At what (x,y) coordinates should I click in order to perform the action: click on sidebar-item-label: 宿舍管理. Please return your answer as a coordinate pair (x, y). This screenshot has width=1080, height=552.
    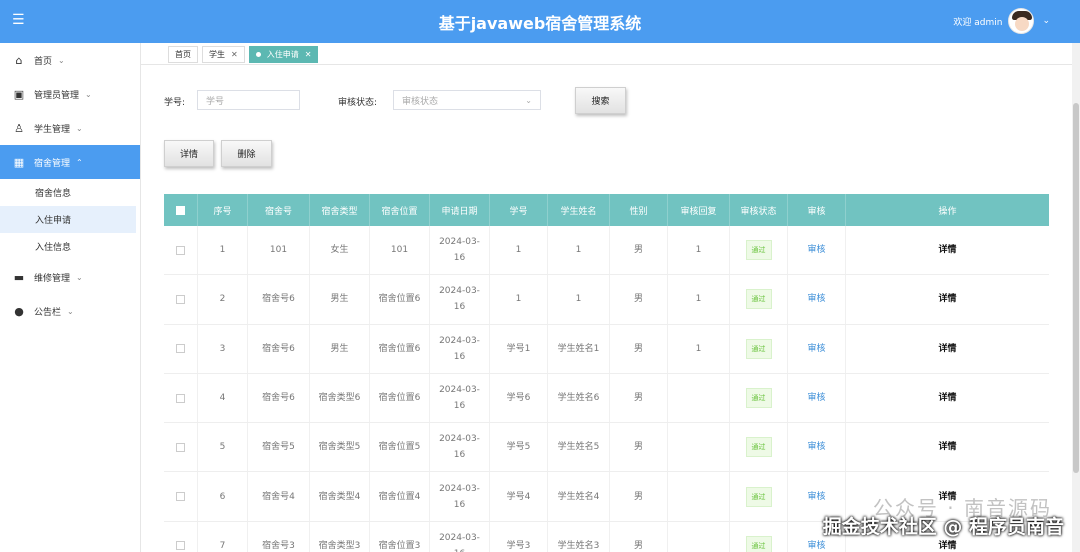
    Looking at the image, I should click on (52, 163).